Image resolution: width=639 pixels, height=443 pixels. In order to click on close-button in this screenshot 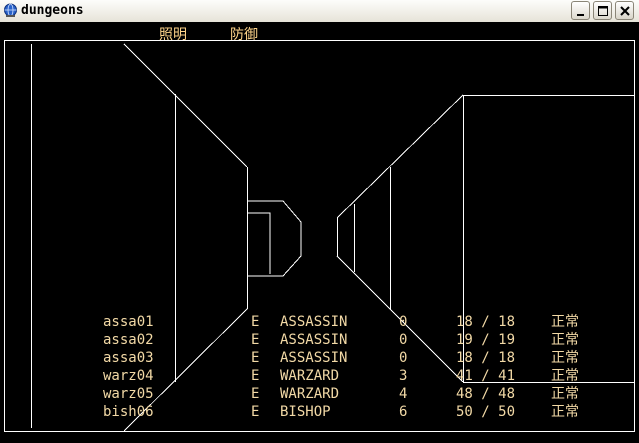, I will do `click(624, 10)`.